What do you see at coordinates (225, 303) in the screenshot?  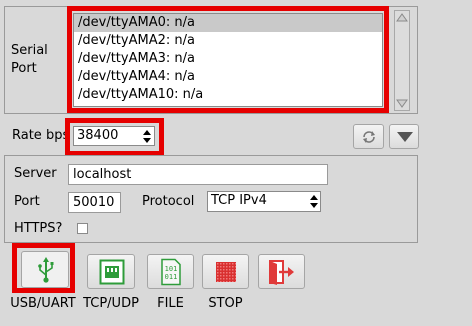 I see `stop-caption: STOP` at bounding box center [225, 303].